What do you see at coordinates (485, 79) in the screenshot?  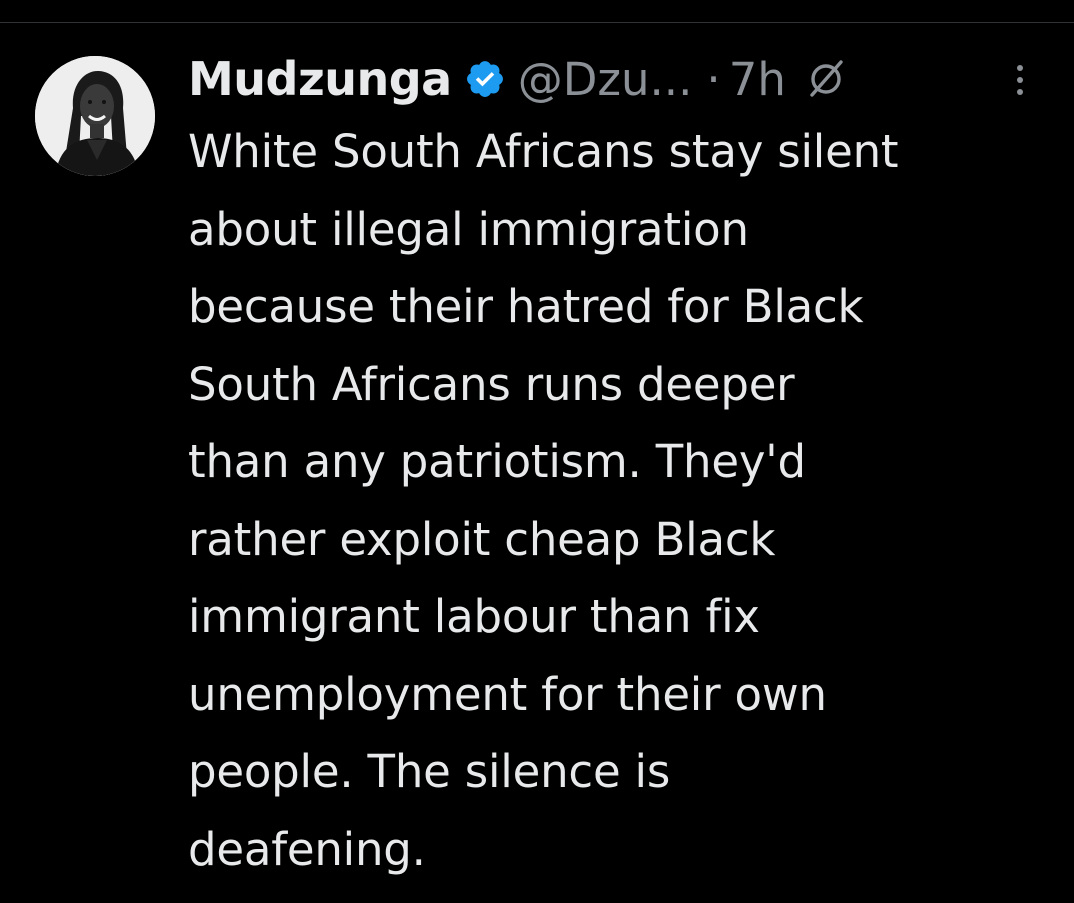 I see `verified-badge-icon` at bounding box center [485, 79].